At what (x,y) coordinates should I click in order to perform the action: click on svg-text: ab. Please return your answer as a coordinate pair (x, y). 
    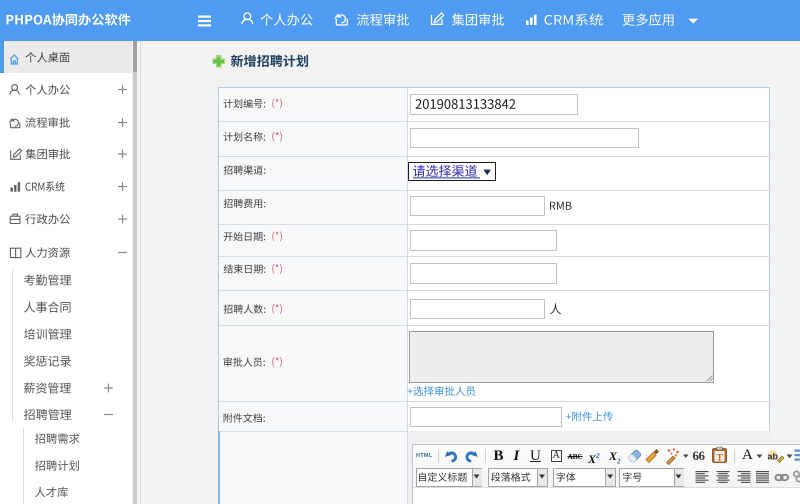
    Looking at the image, I should click on (773, 457).